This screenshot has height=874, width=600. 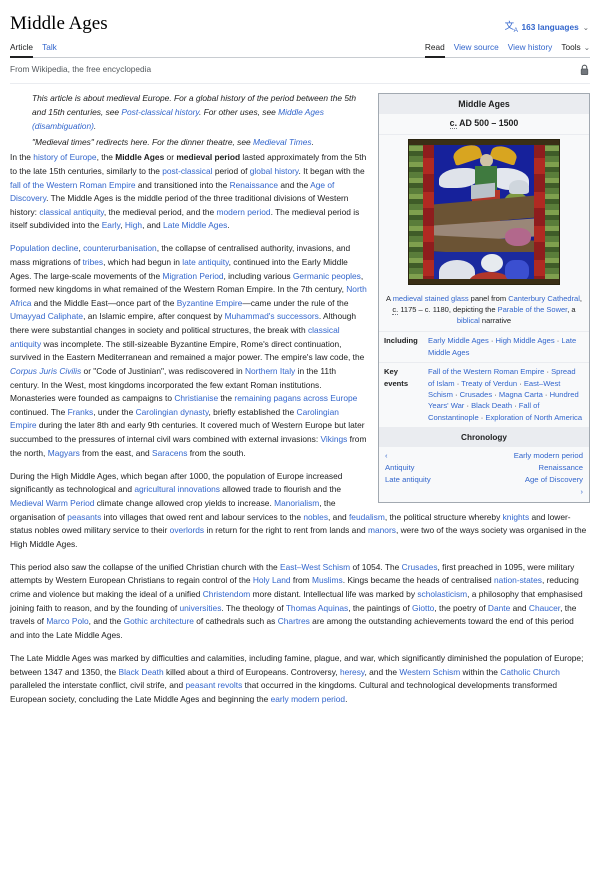 What do you see at coordinates (333, 439) in the screenshot?
I see `article-link: Vikings` at bounding box center [333, 439].